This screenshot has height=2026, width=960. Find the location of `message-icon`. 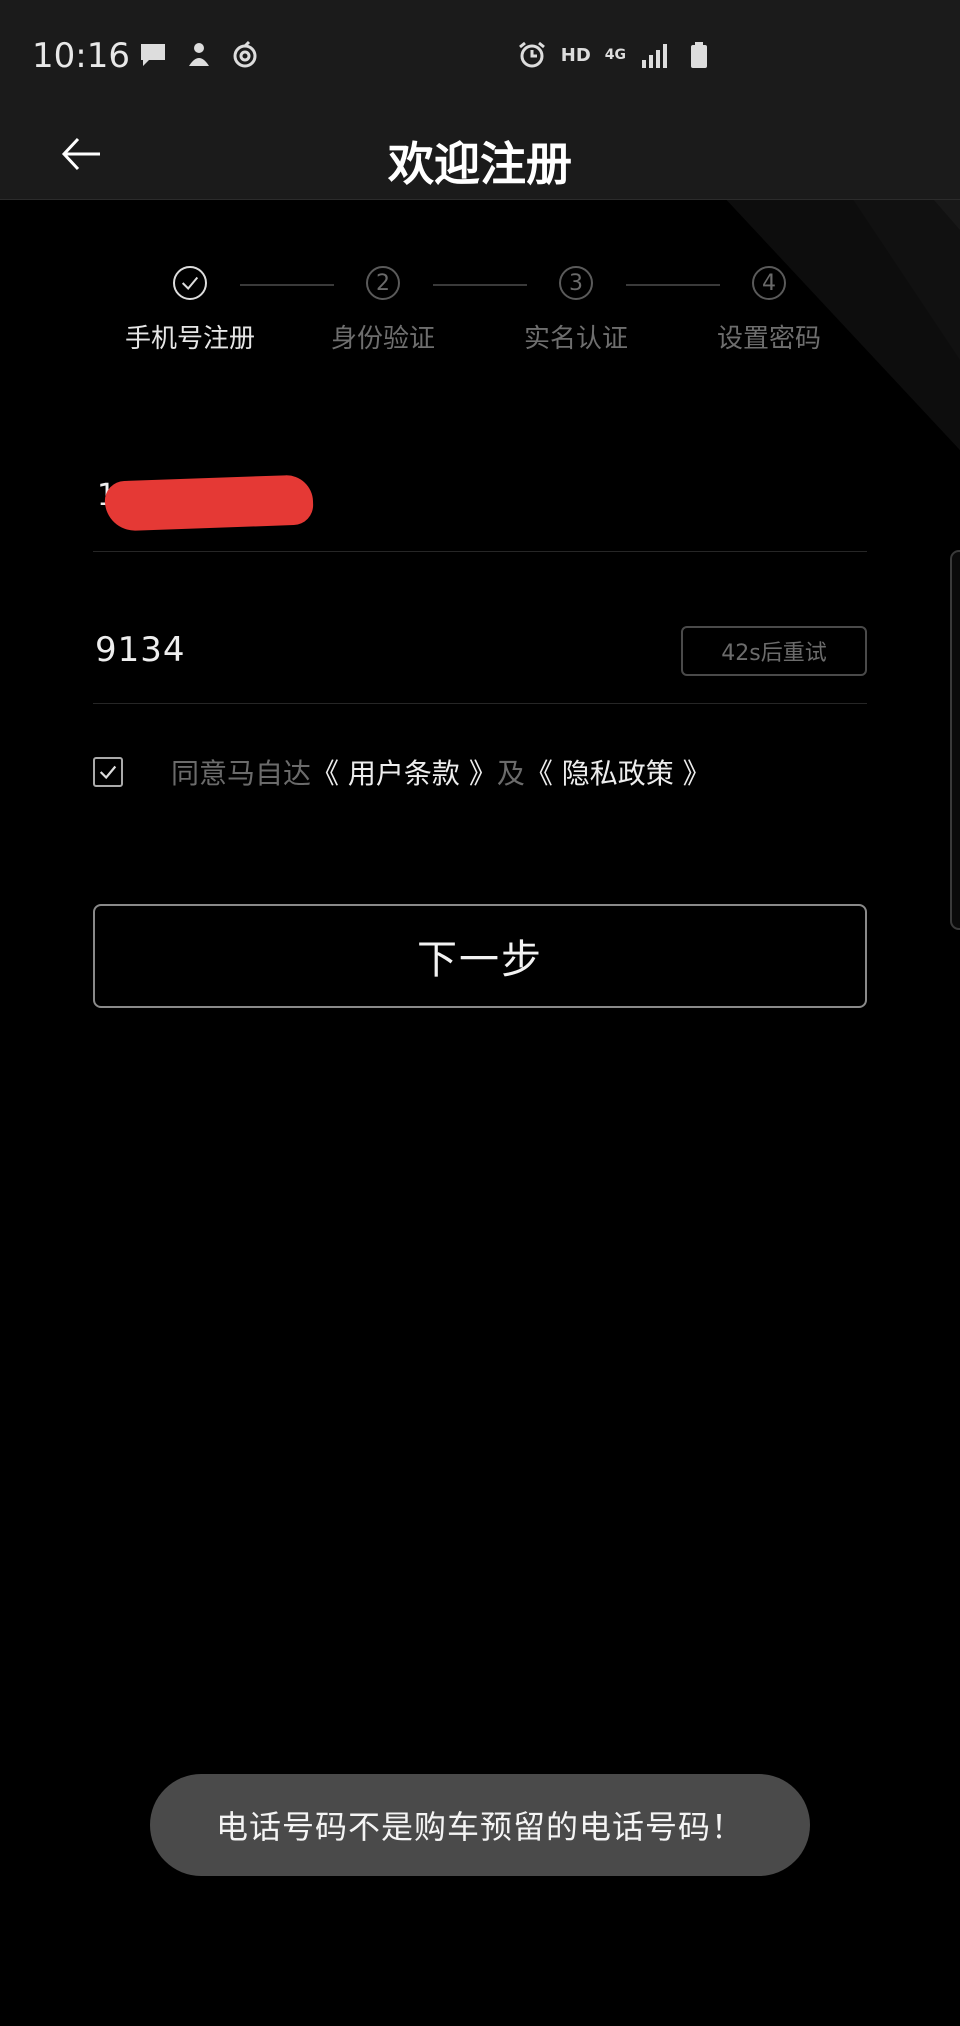

message-icon is located at coordinates (153, 55).